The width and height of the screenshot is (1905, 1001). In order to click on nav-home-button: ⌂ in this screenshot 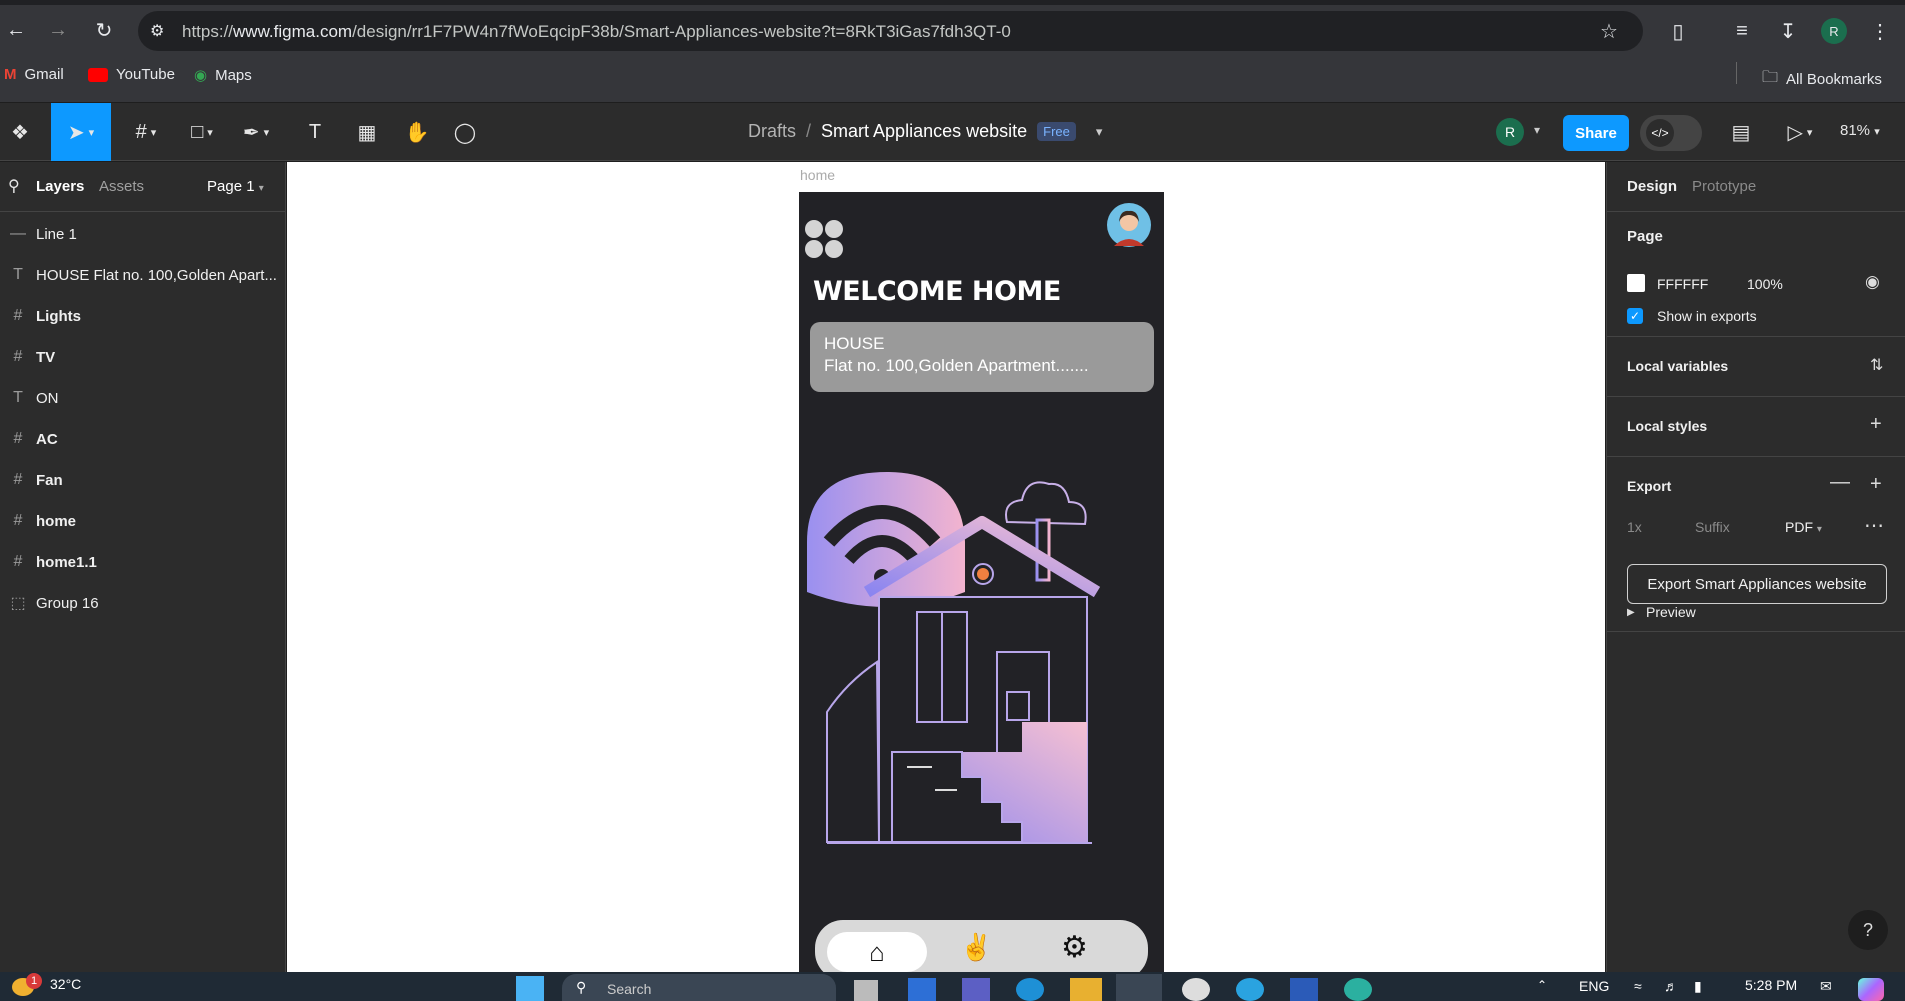, I will do `click(877, 952)`.